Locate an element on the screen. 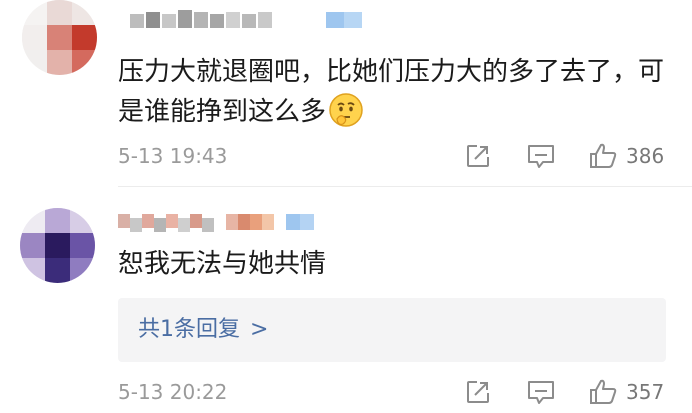 The image size is (692, 413). comment-footer: 5-13 19:43 386 is located at coordinates (403, 157).